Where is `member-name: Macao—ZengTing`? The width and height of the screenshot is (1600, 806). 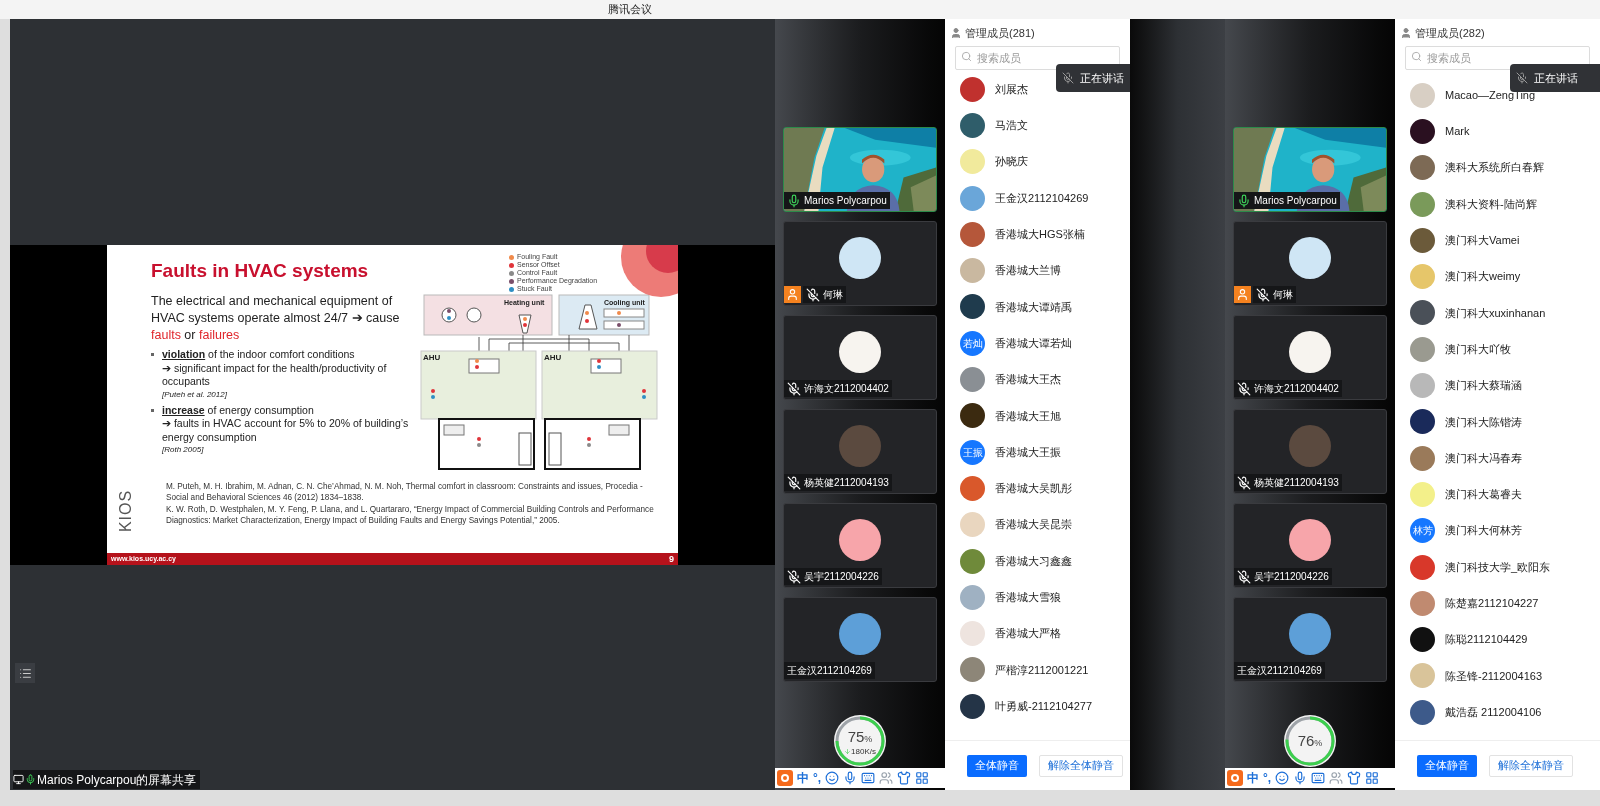
member-name: Macao—ZengTing is located at coordinates (1490, 95).